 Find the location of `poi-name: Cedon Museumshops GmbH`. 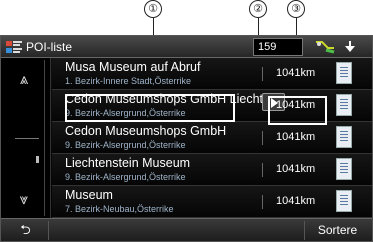

poi-name: Cedon Museumshops GmbH is located at coordinates (146, 131).